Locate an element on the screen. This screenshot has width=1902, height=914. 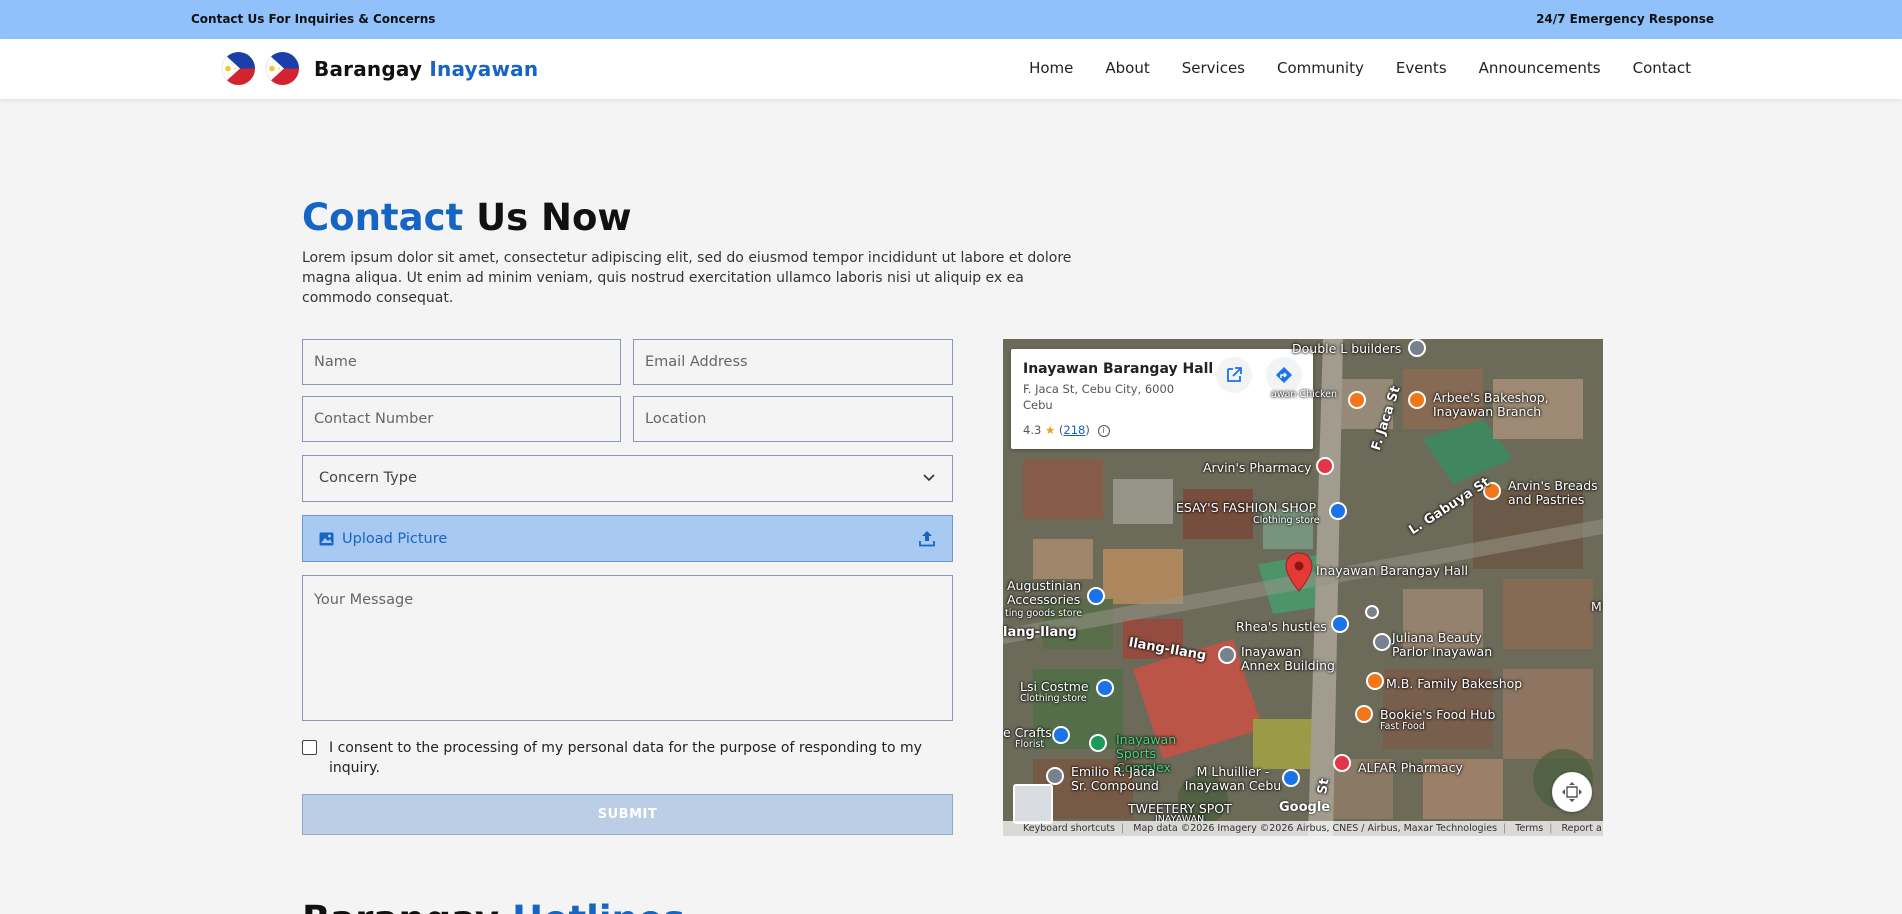
brand-name-accent: Inayawan is located at coordinates (484, 69).